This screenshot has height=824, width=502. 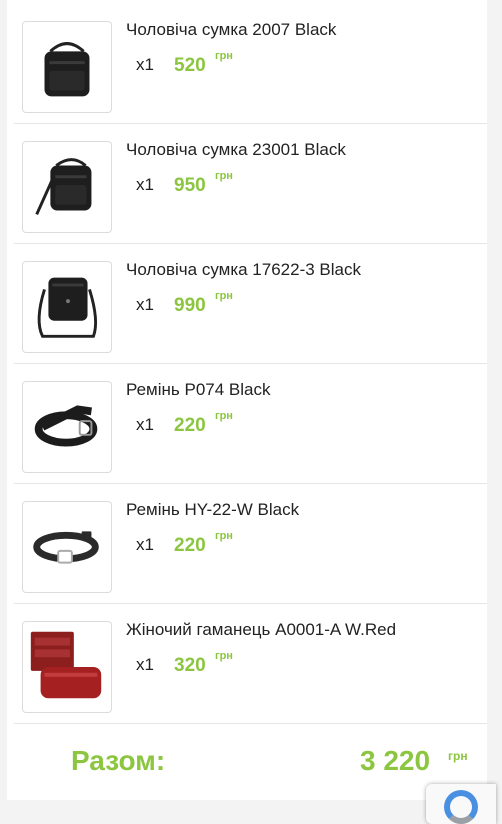 I want to click on product-price: 320, so click(x=190, y=665).